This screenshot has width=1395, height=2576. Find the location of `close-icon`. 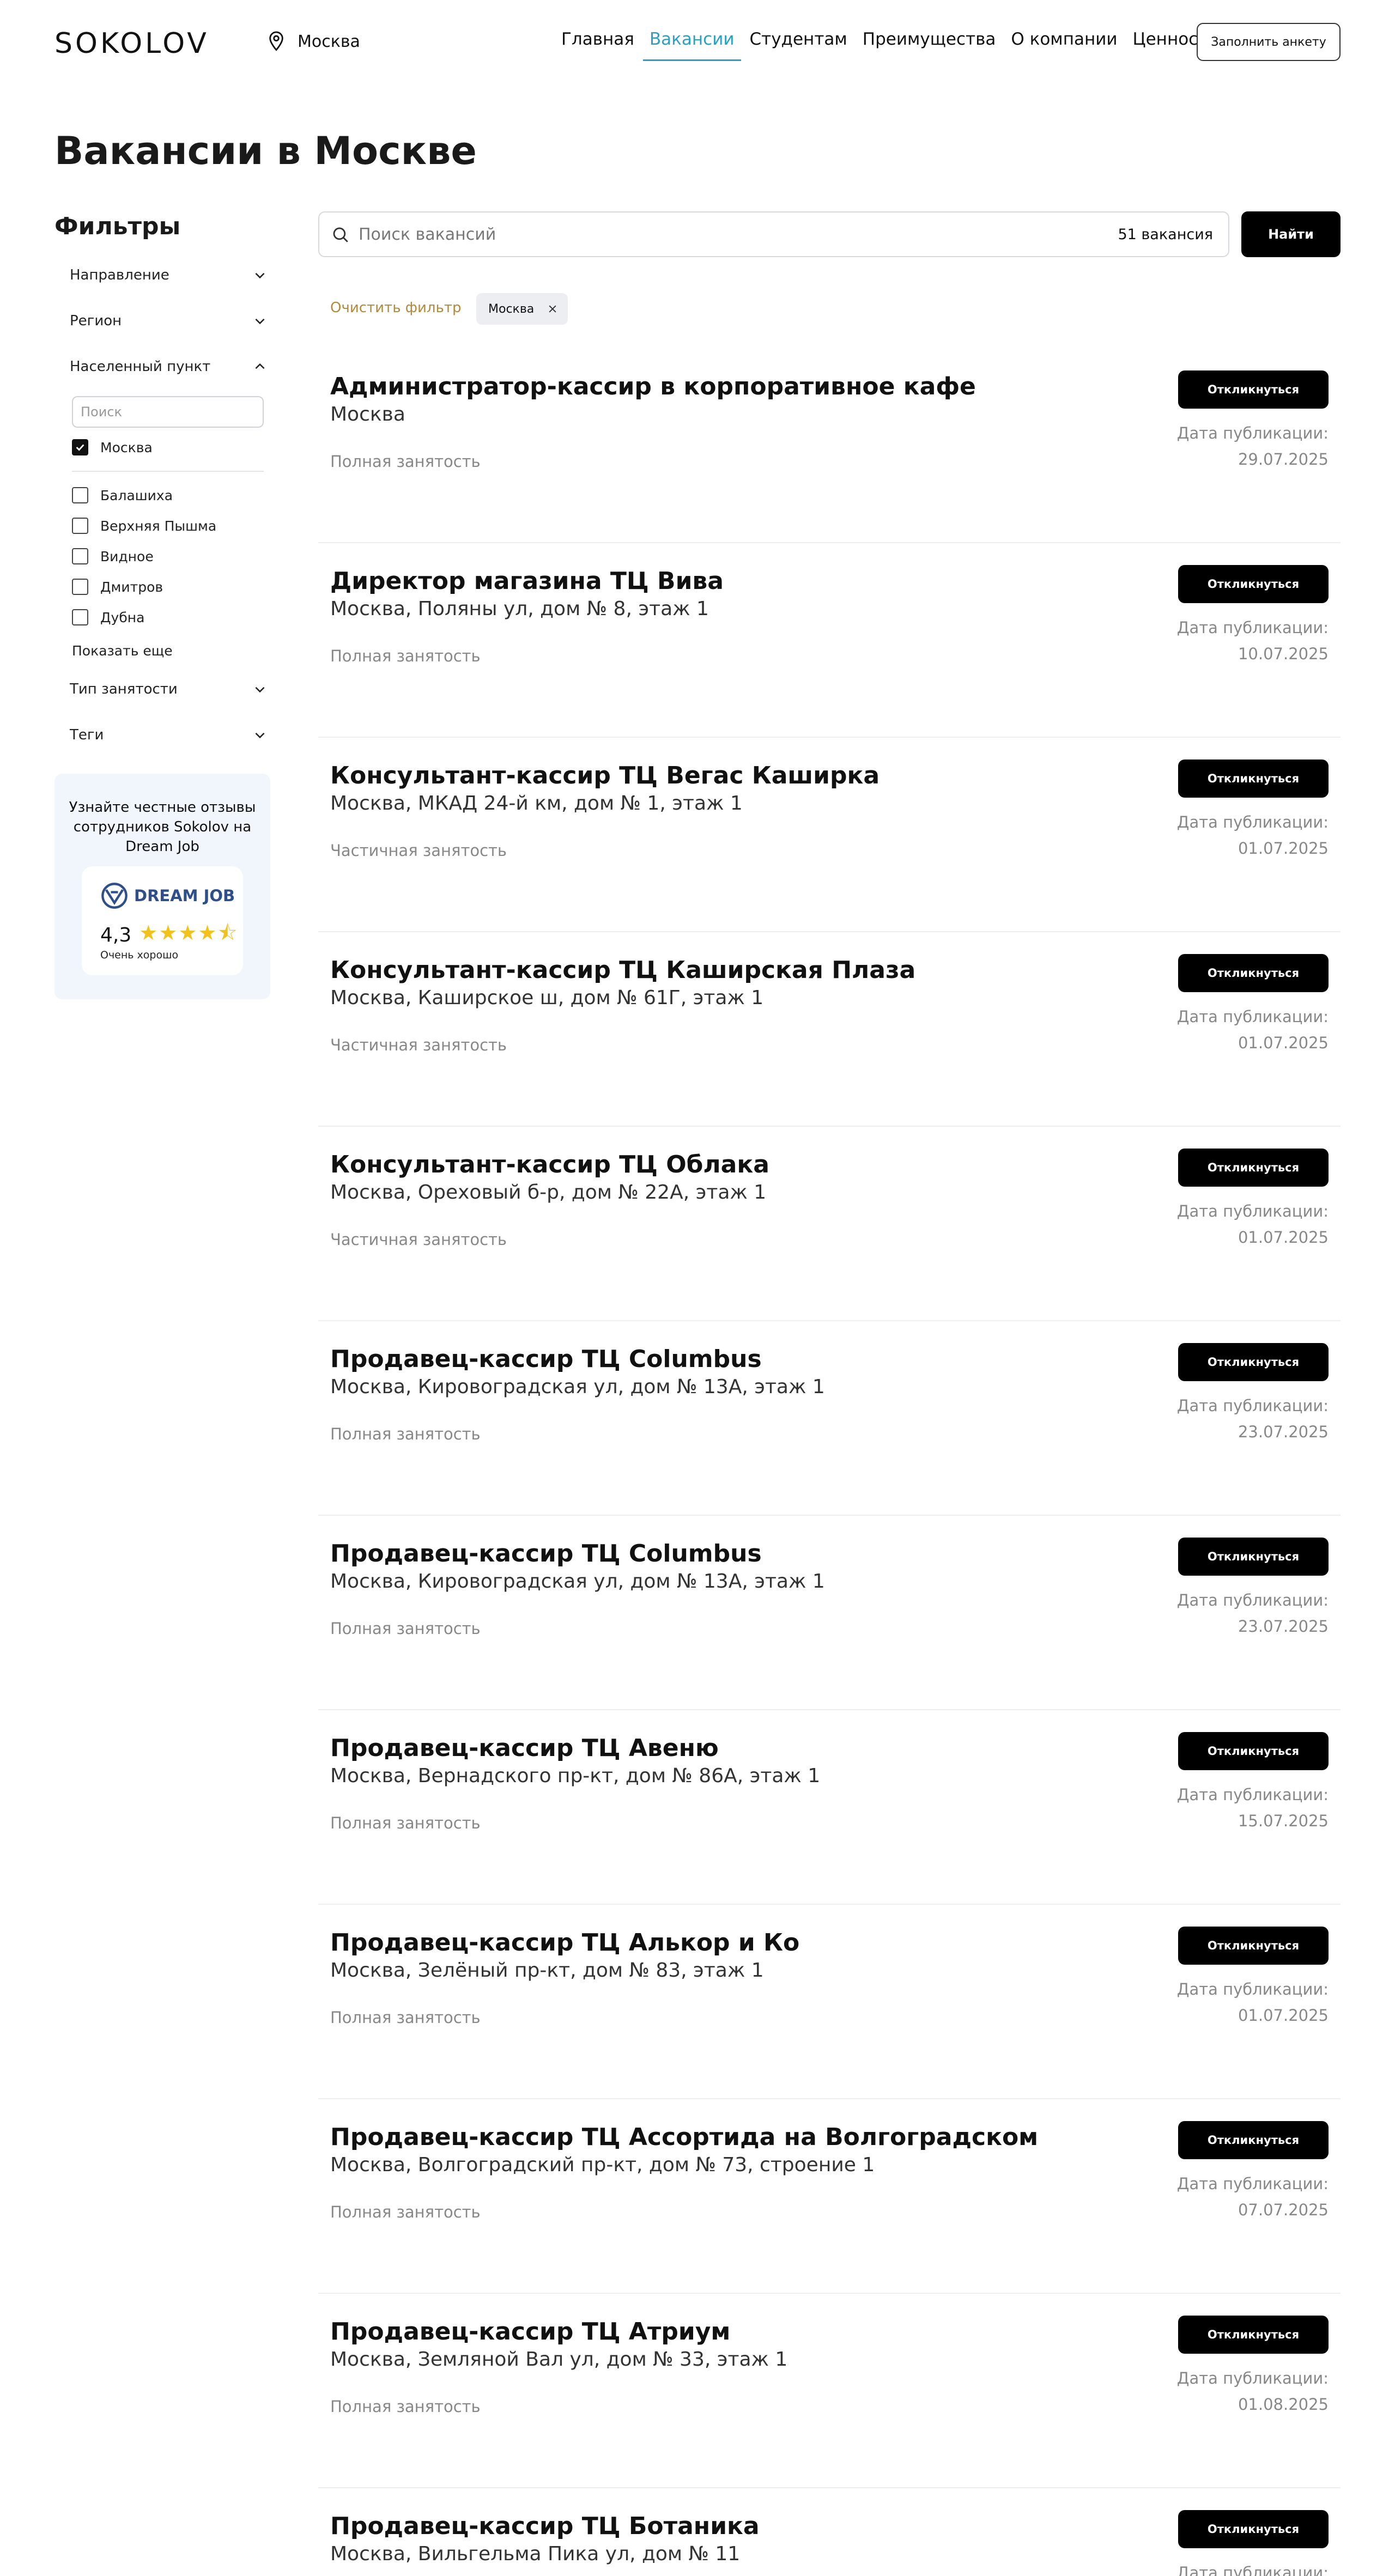

close-icon is located at coordinates (552, 308).